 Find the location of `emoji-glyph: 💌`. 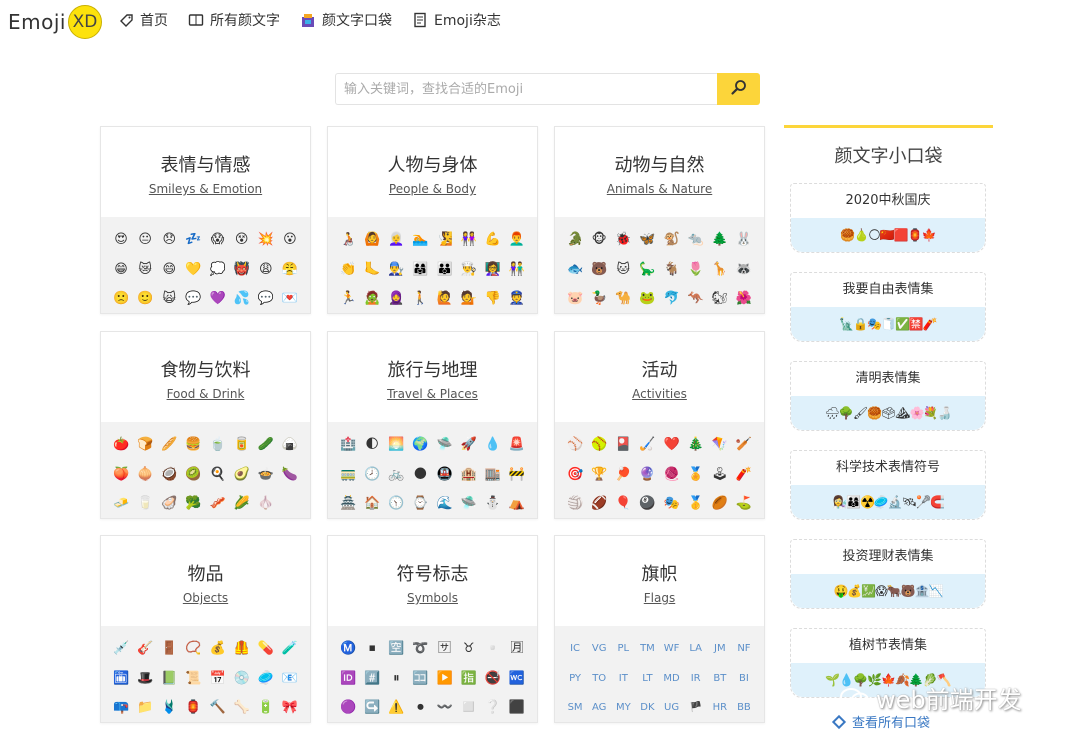

emoji-glyph: 💌 is located at coordinates (290, 301).